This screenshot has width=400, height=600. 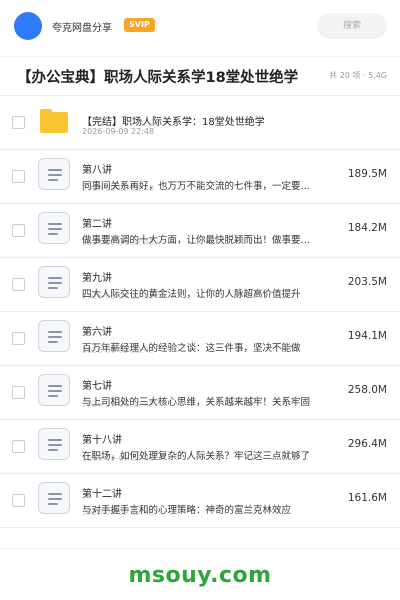 What do you see at coordinates (97, 332) in the screenshot?
I see `file-name: 第六讲` at bounding box center [97, 332].